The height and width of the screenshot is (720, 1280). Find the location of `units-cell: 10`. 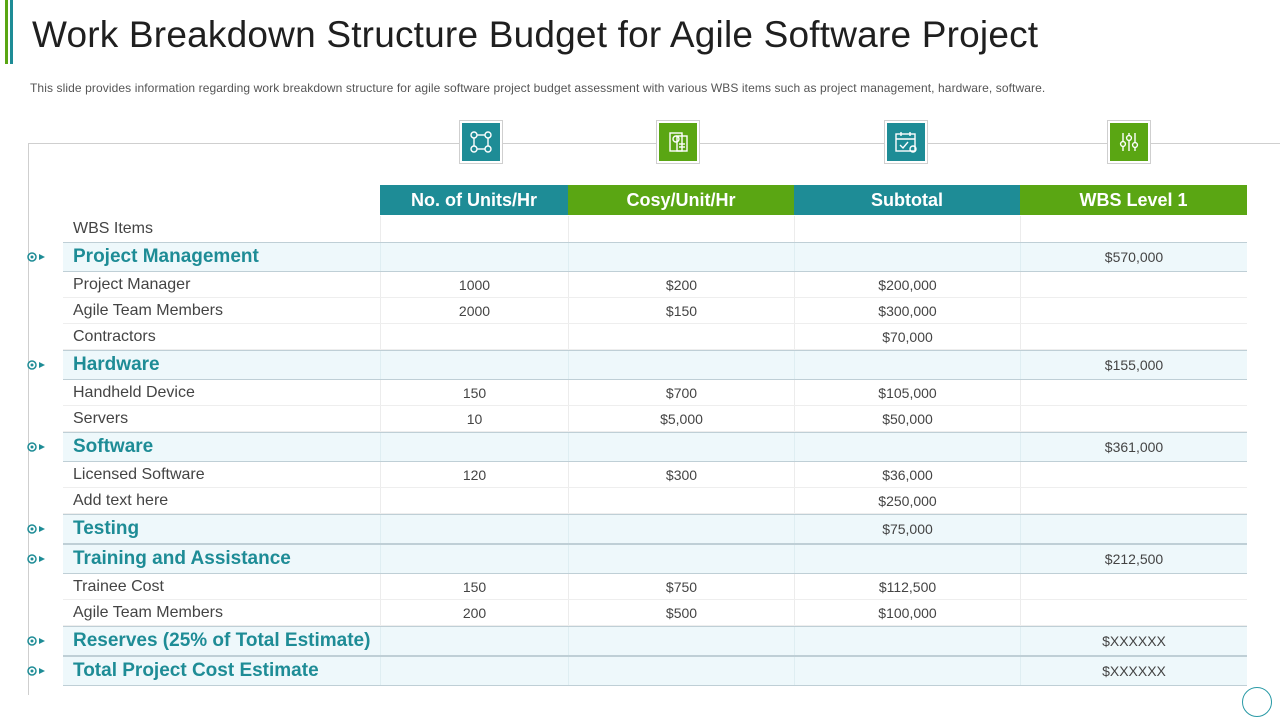

units-cell: 10 is located at coordinates (474, 418).